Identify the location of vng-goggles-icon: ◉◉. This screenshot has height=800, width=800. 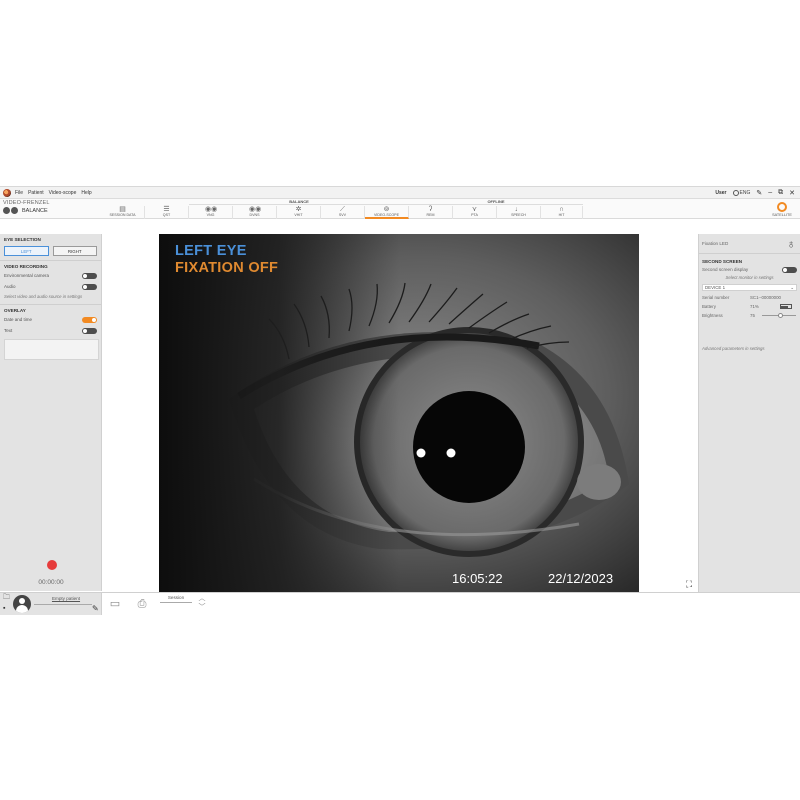
(211, 209).